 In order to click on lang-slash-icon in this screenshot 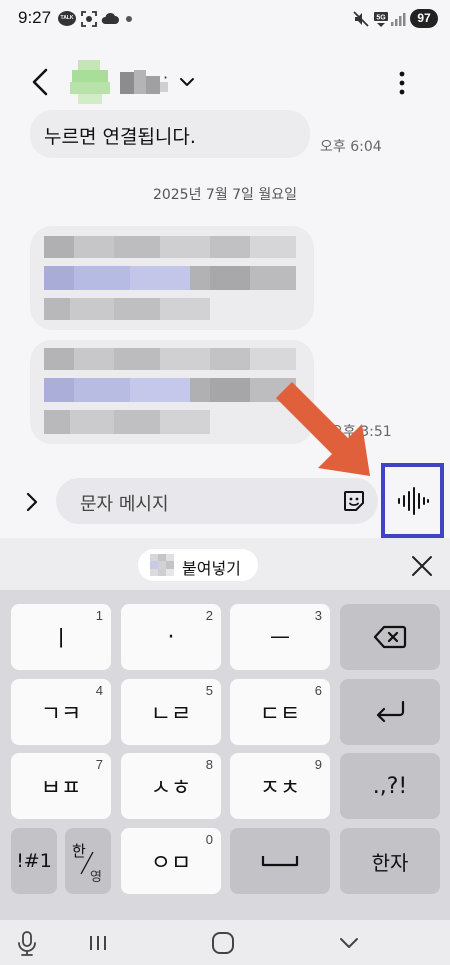, I will do `click(87, 863)`.